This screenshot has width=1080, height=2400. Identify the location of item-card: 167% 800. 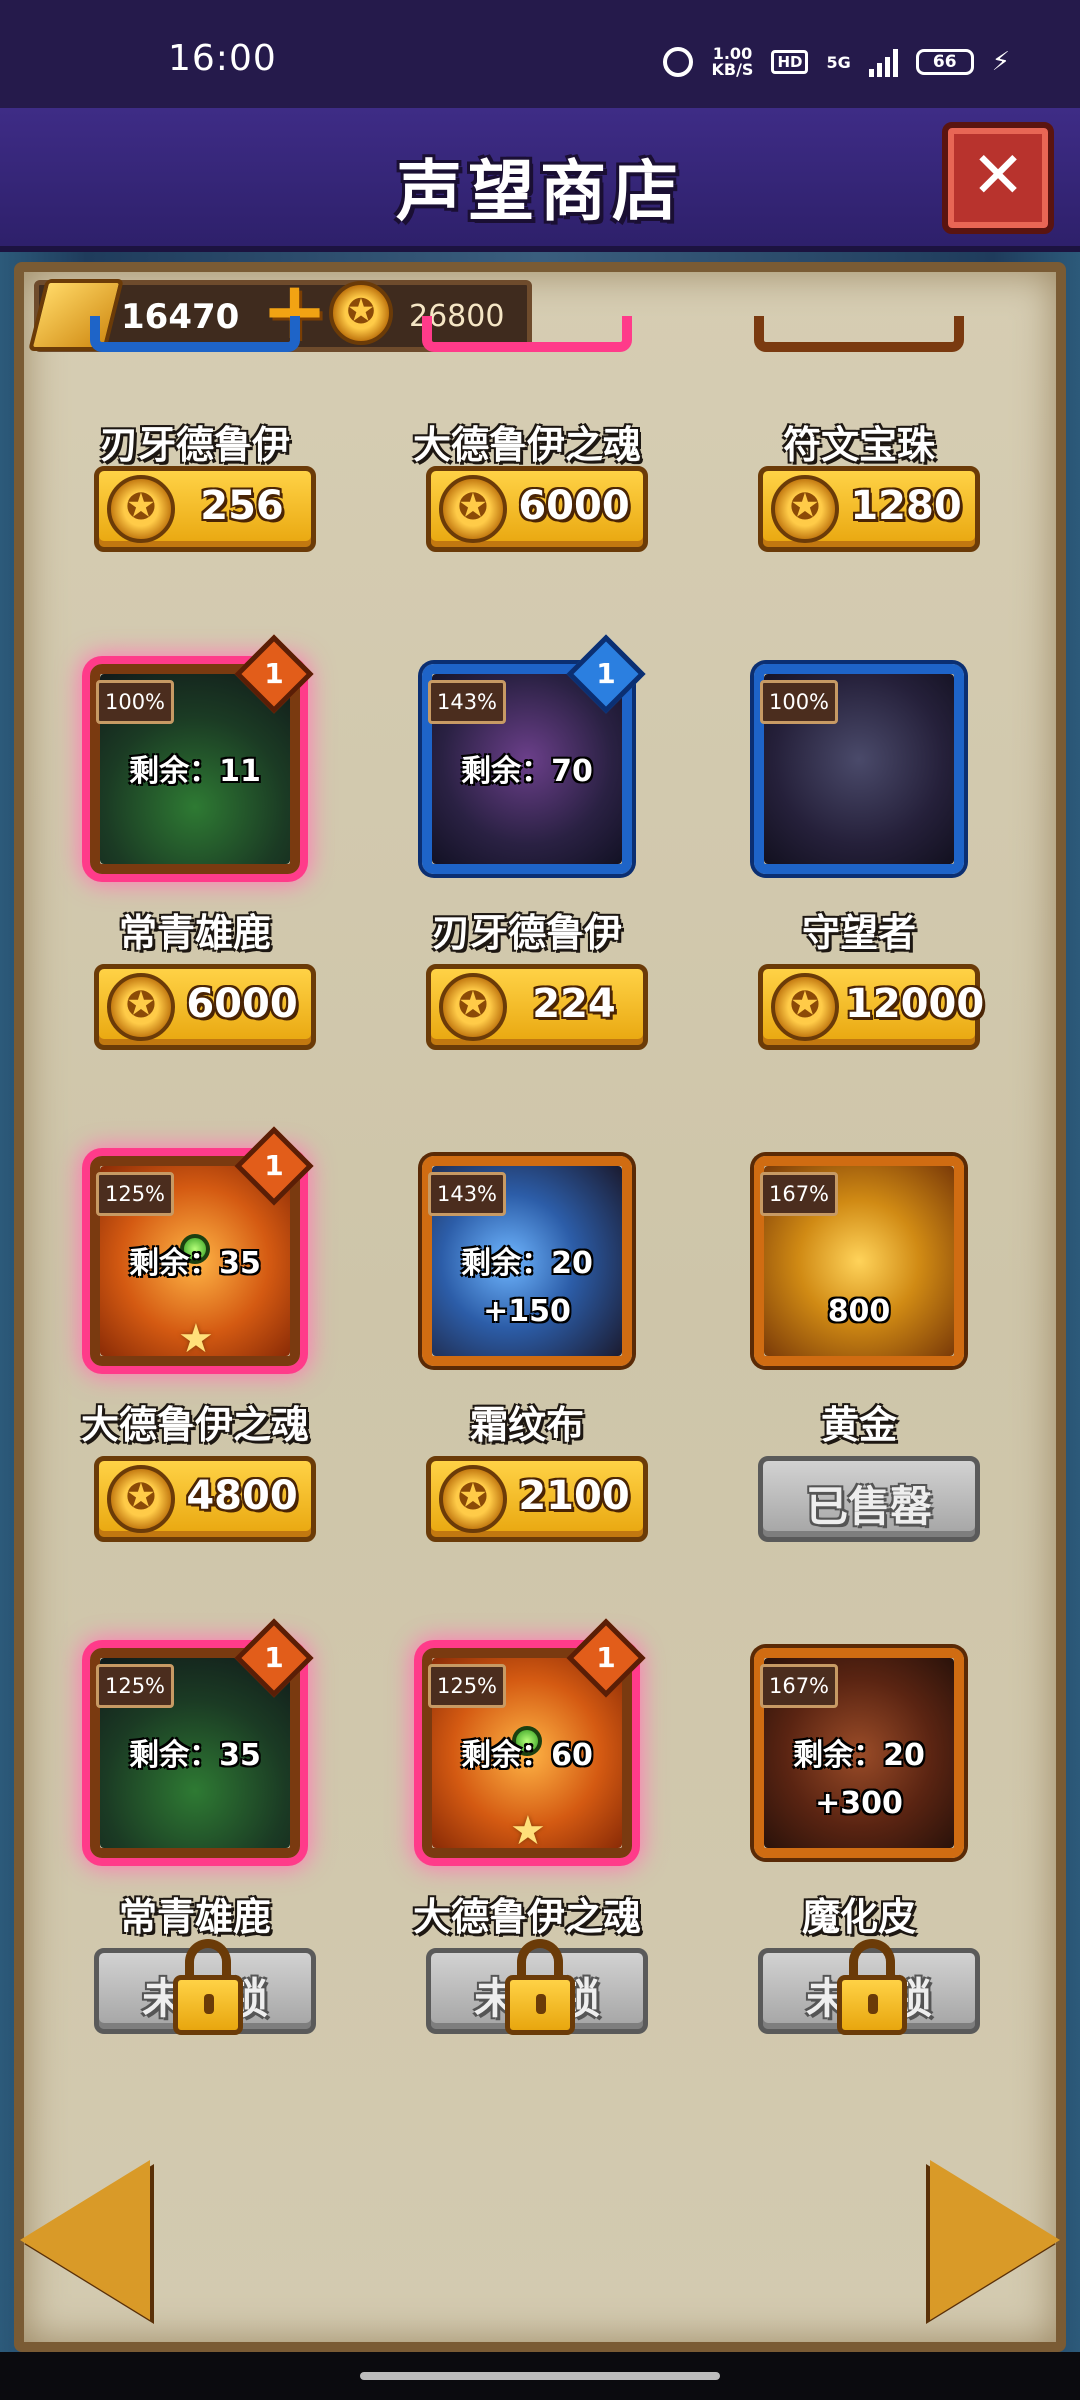
(859, 1261).